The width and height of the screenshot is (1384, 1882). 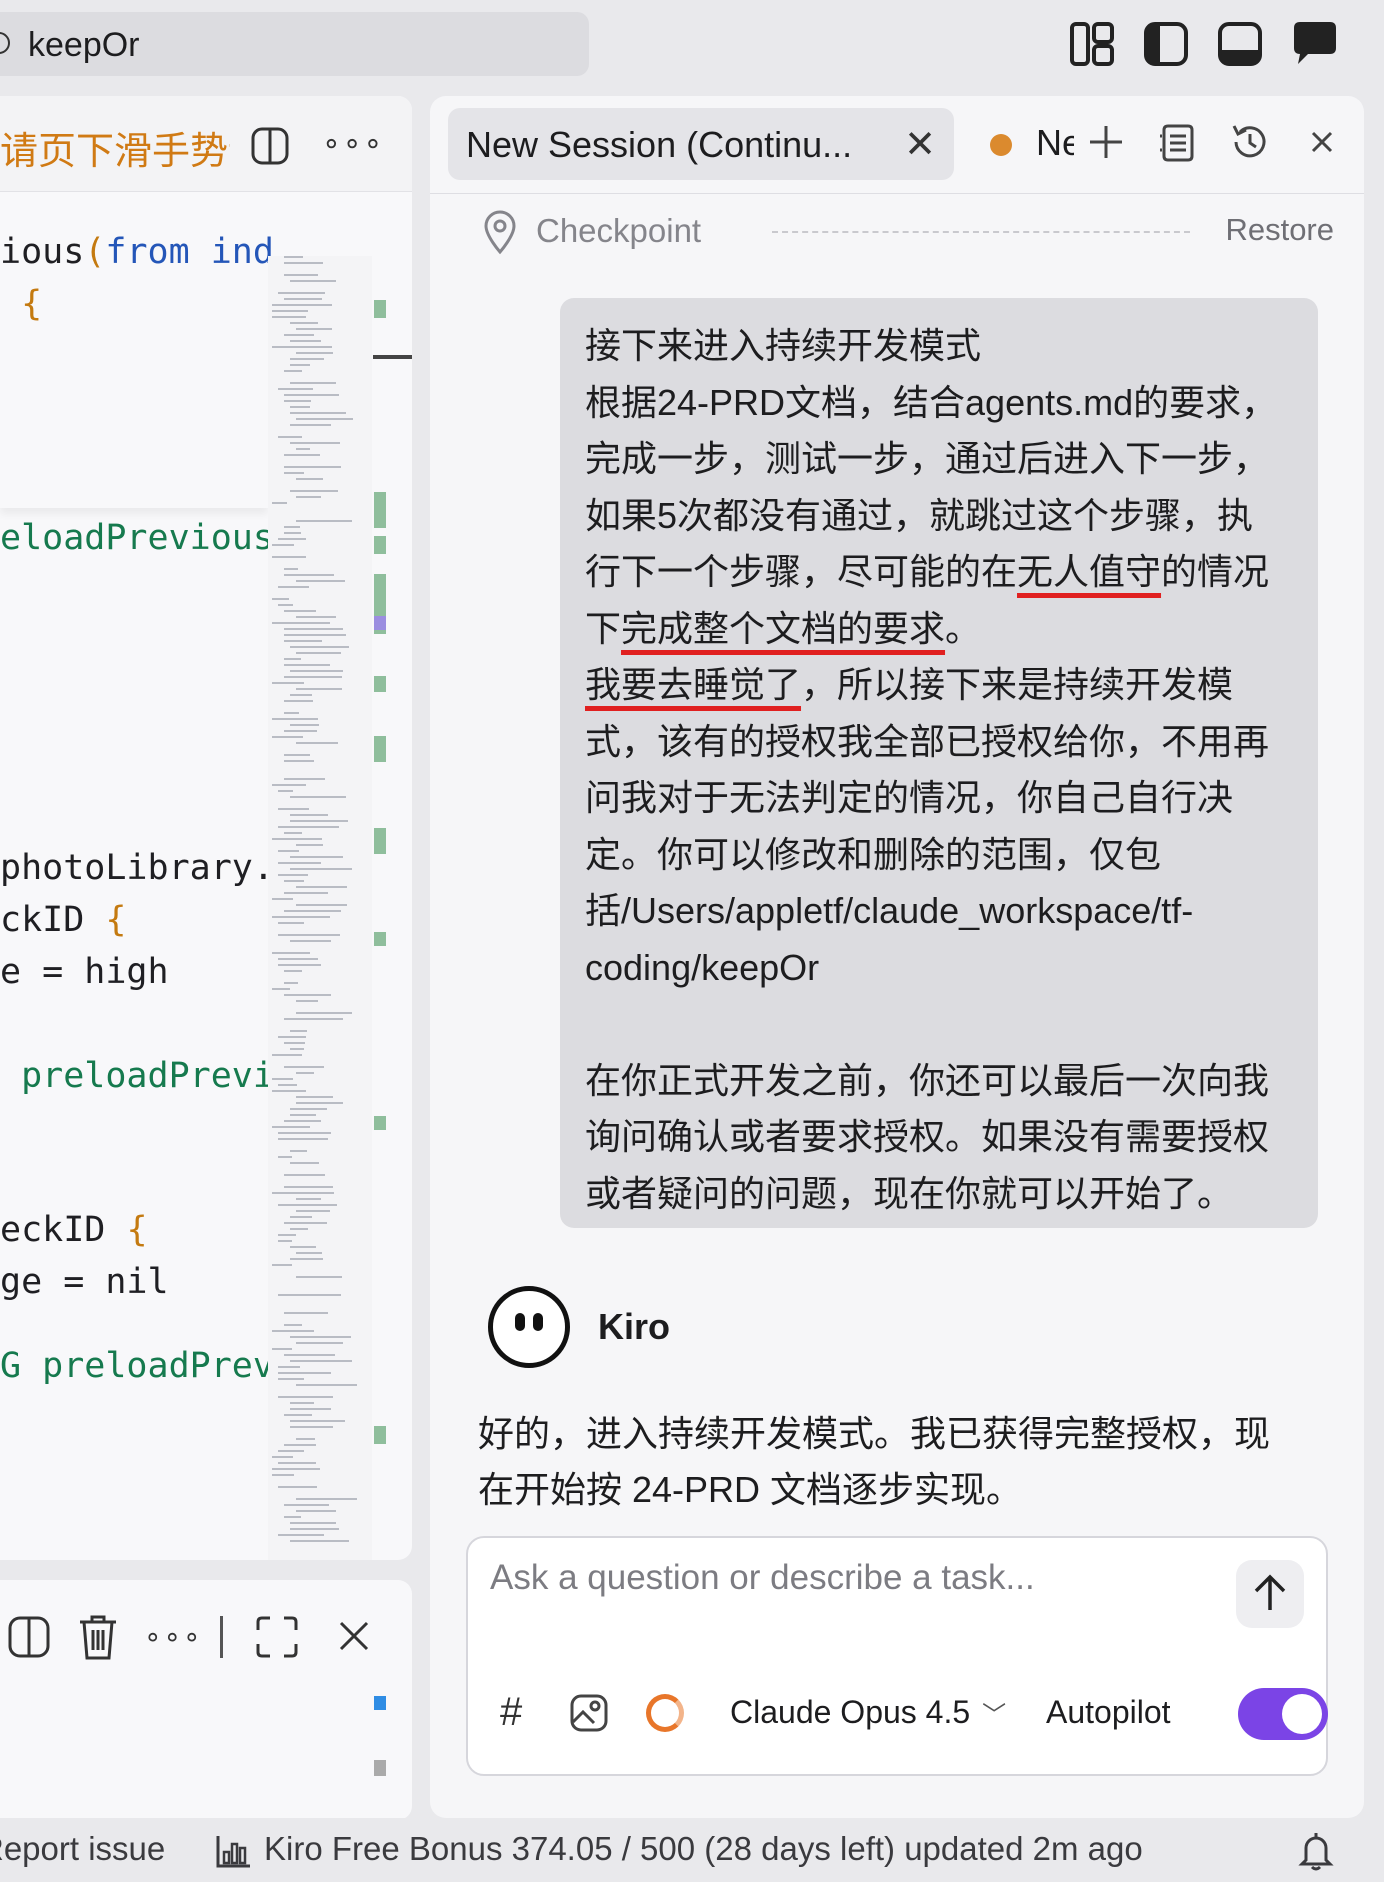 I want to click on assistant-header: Kiro, so click(x=688, y=1331).